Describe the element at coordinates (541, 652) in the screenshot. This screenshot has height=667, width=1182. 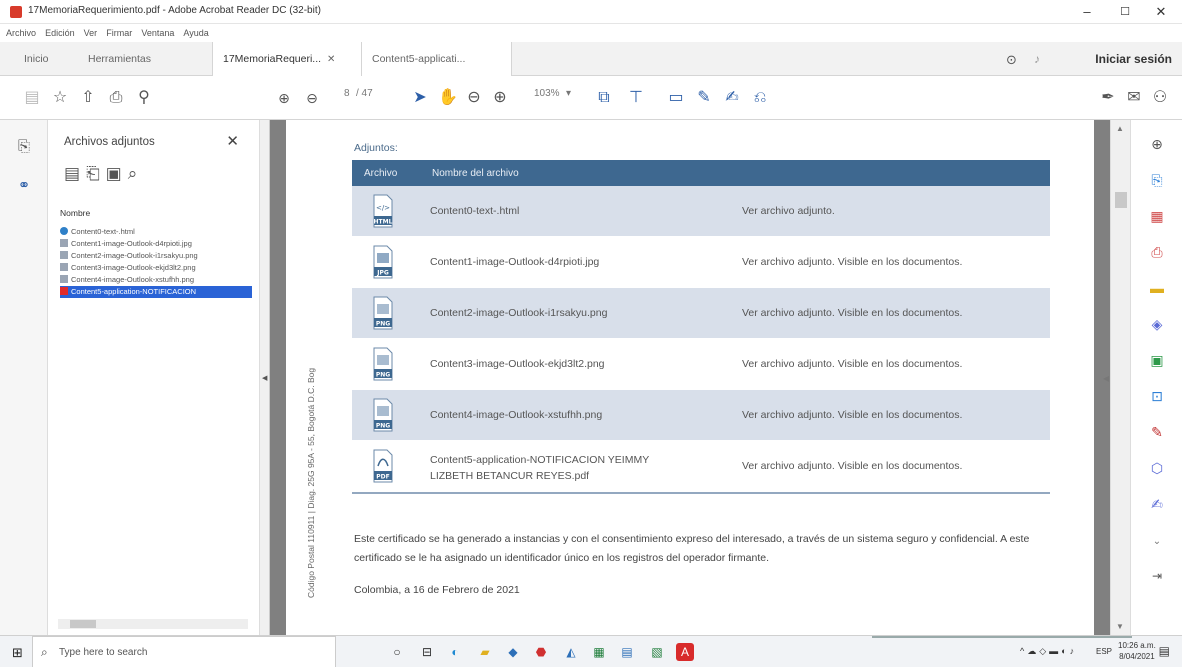
I see `app-shield-icon: ⬣` at that location.